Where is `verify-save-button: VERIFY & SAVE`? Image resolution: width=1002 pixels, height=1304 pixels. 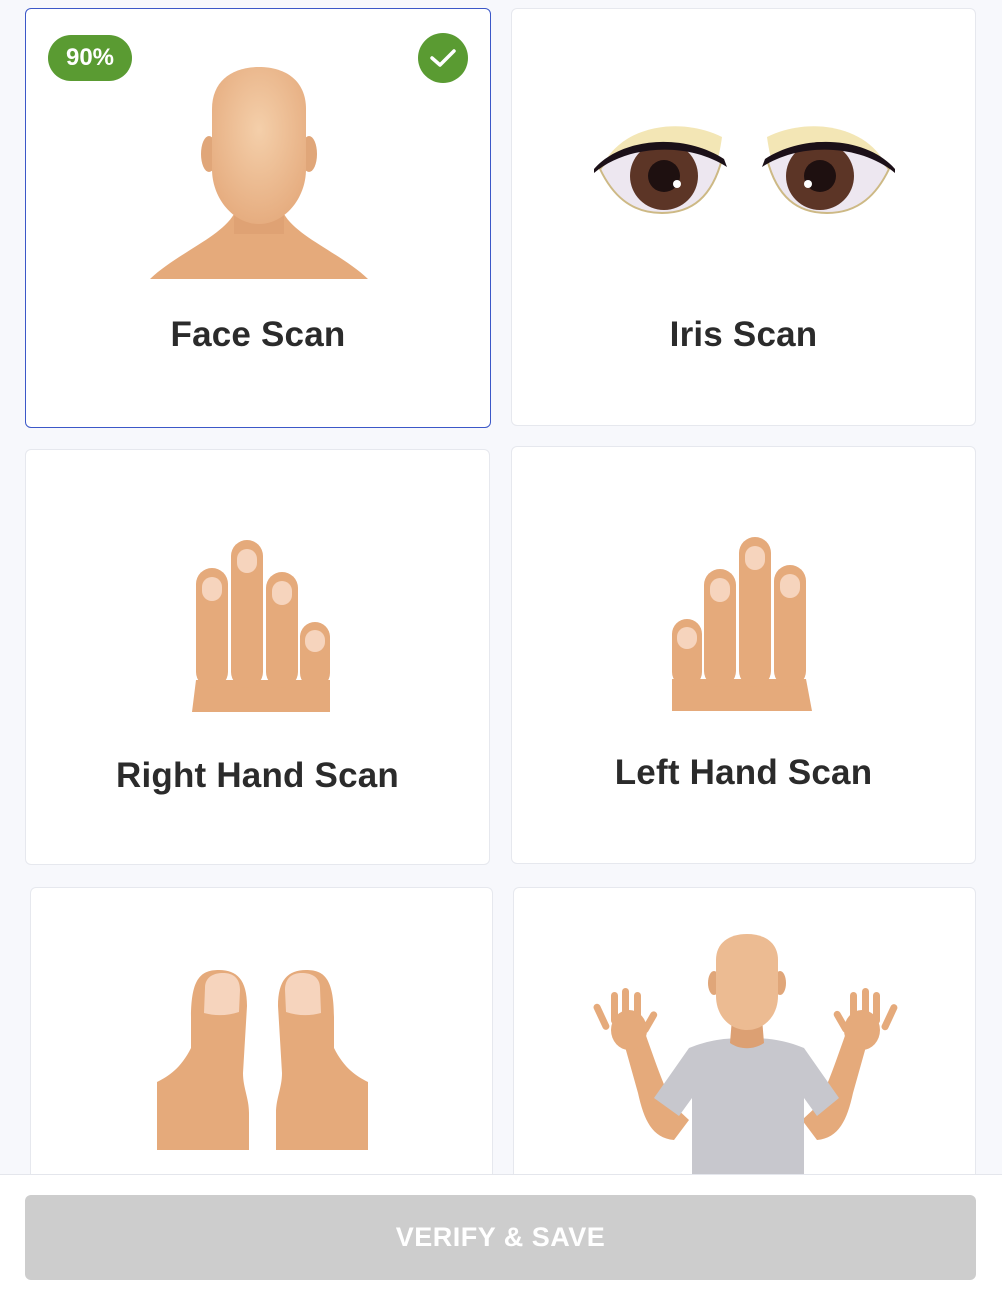 verify-save-button: VERIFY & SAVE is located at coordinates (500, 1237).